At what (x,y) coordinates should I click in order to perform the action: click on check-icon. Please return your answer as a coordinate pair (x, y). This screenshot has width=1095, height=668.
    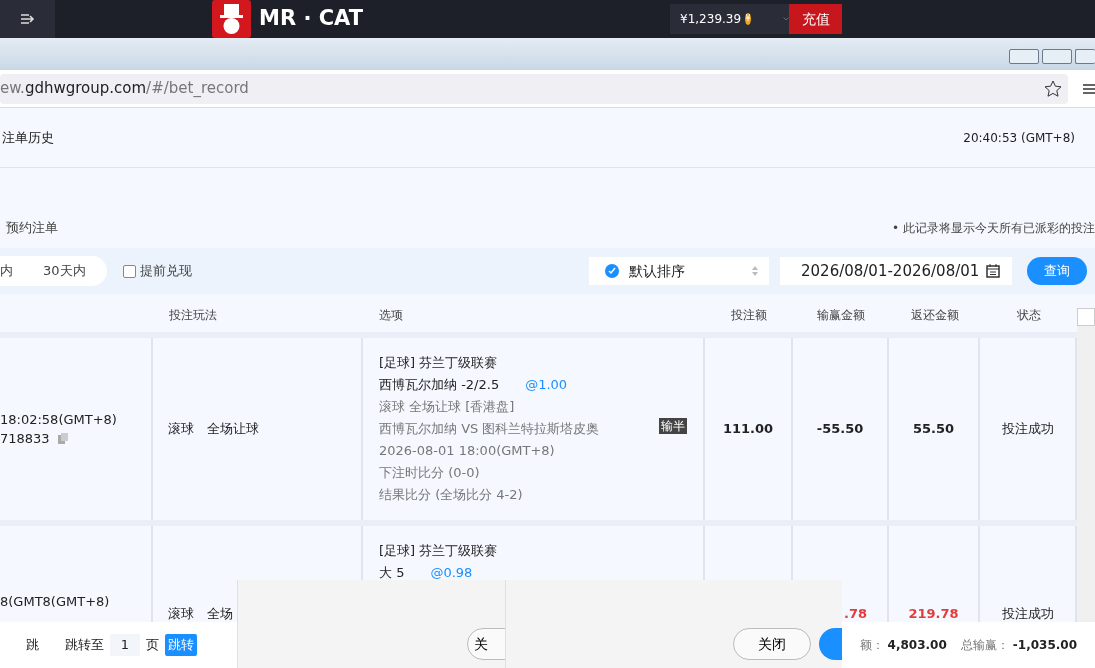
    Looking at the image, I should click on (612, 271).